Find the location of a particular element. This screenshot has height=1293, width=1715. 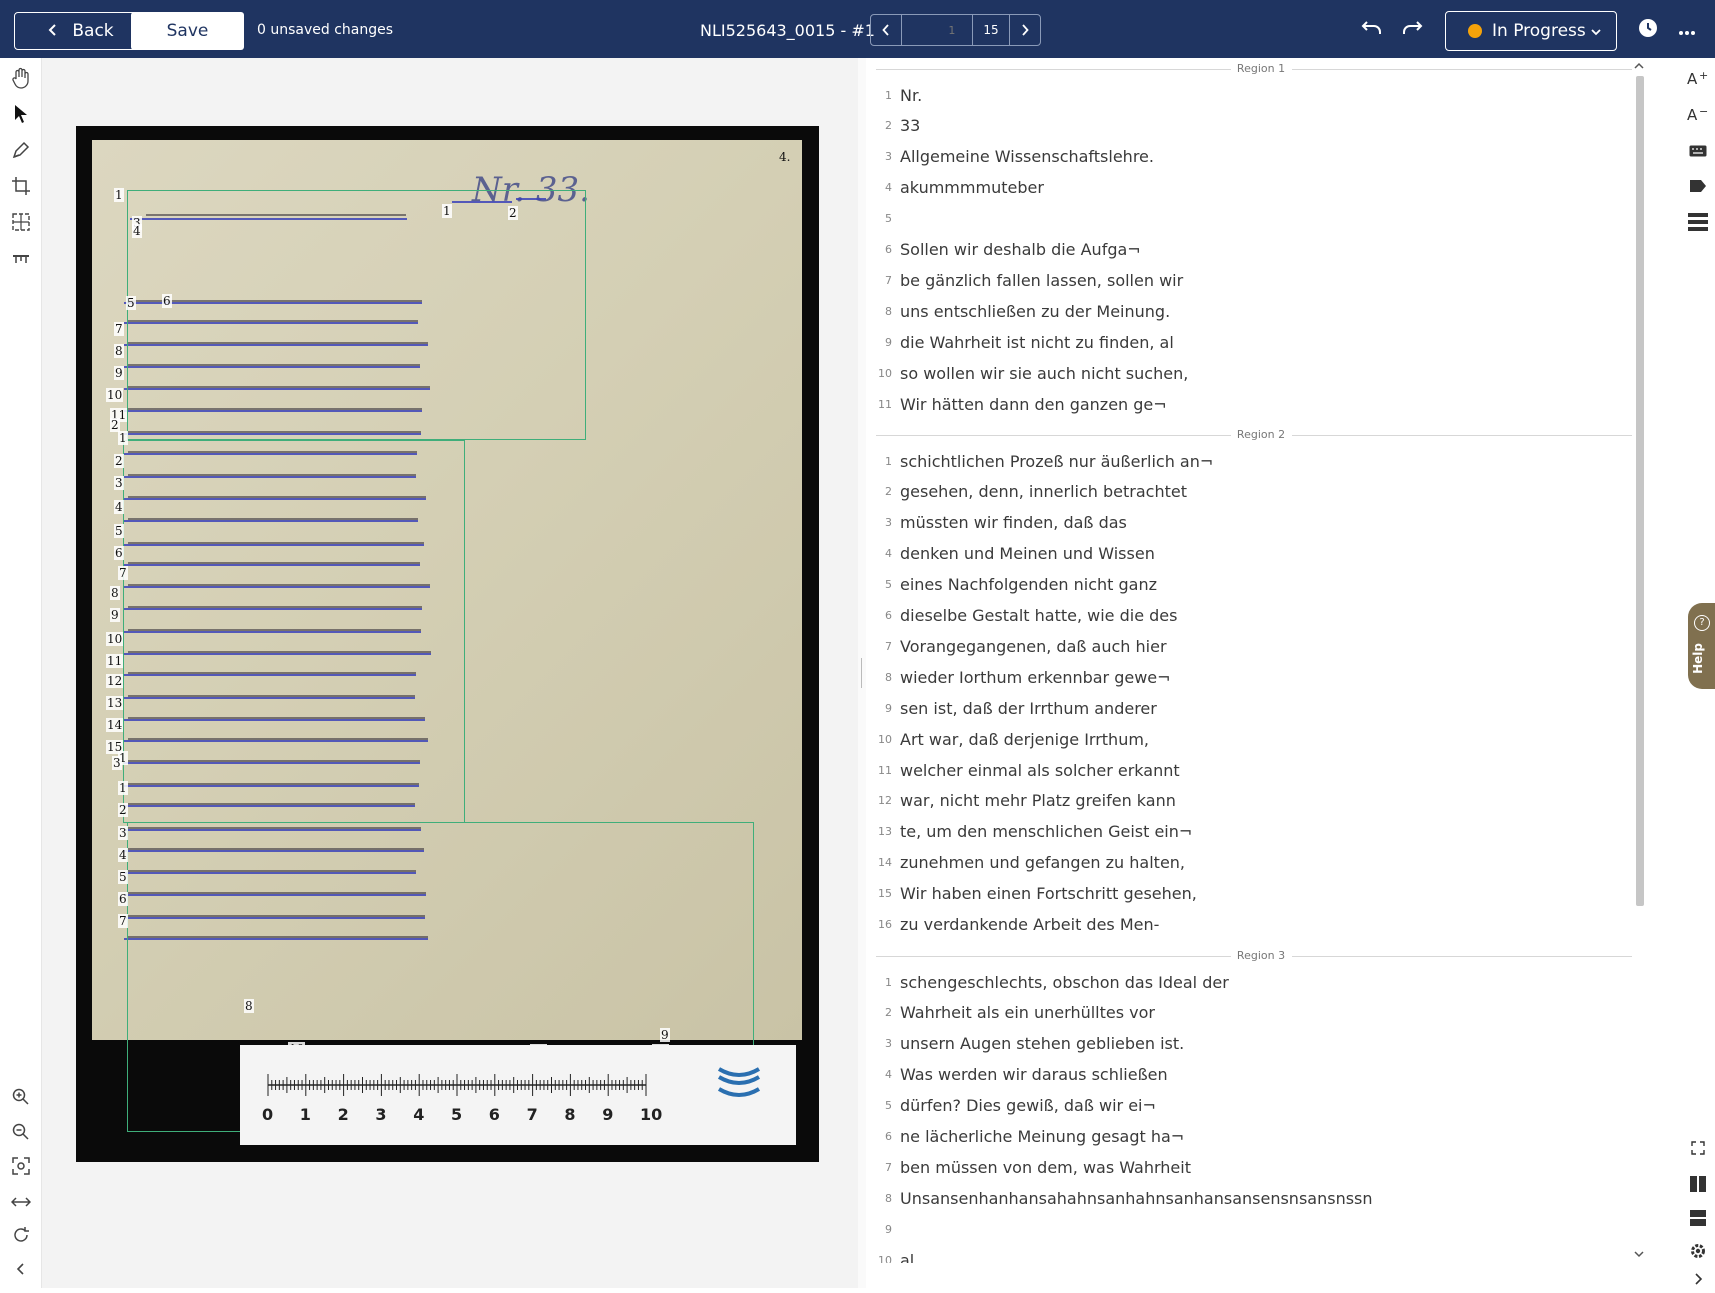

line-text: Wir hätten dann den ganzen ge¬ is located at coordinates (1033, 404).